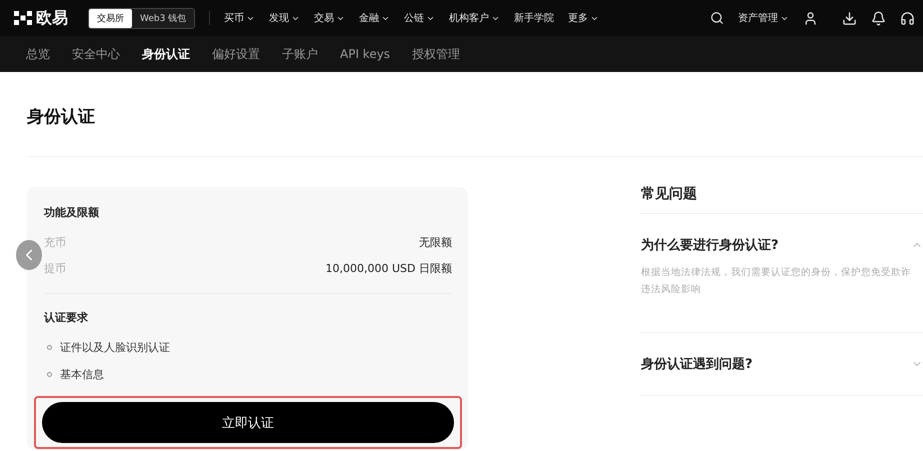 Image resolution: width=923 pixels, height=451 pixels. What do you see at coordinates (420, 18) in the screenshot?
I see `nav-item: 公链` at bounding box center [420, 18].